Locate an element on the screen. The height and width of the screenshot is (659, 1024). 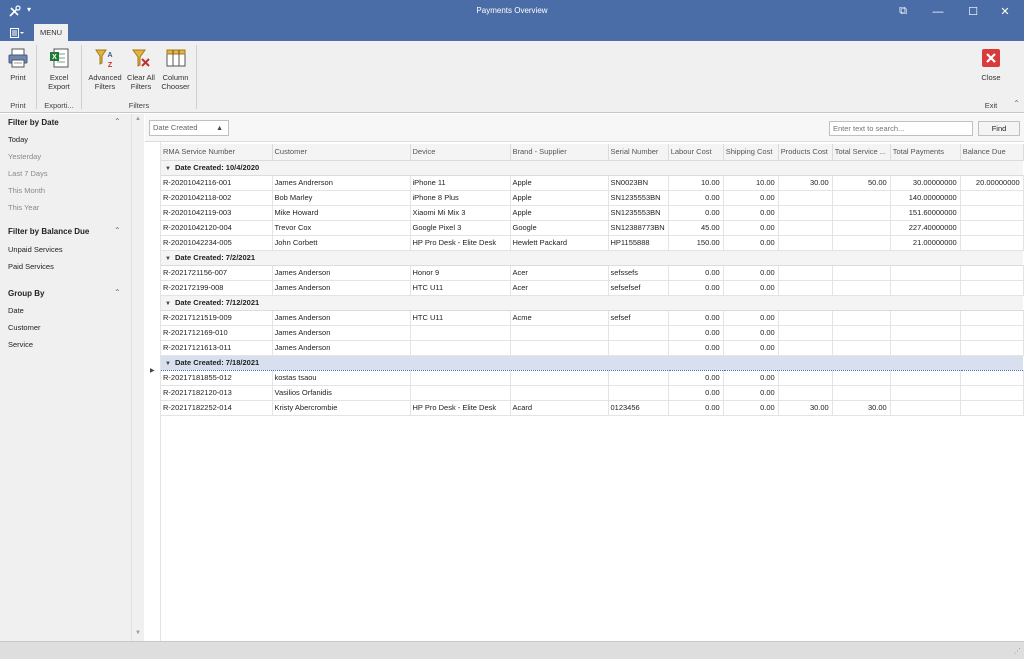
column-header: RMA Service Number is located at coordinates (217, 152).